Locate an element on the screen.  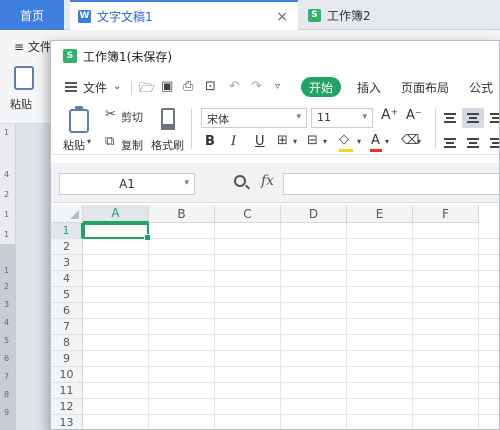
redo-icon: ↷ is located at coordinates (256, 86).